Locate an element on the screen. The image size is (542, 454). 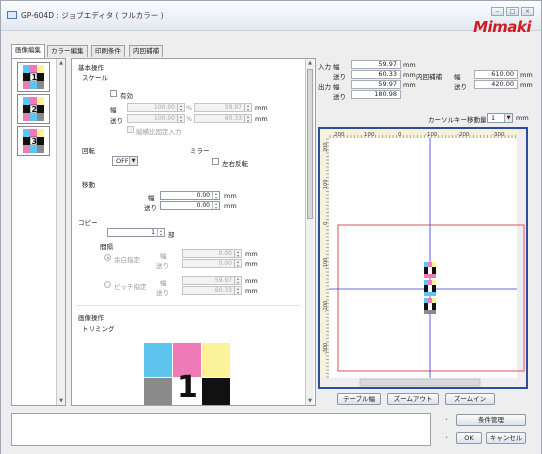
thumbnail-2: 2 is located at coordinates (33, 109).